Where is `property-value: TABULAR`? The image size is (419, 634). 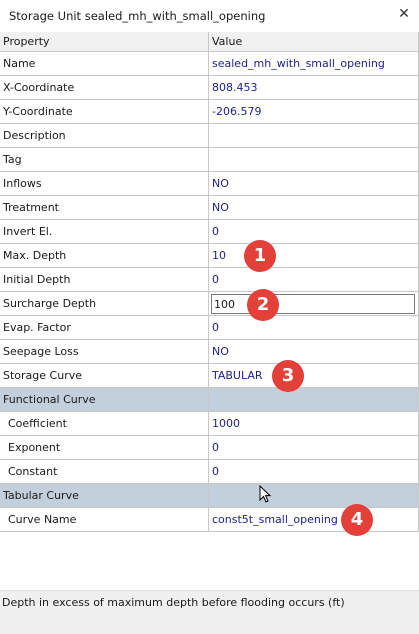 property-value: TABULAR is located at coordinates (313, 375).